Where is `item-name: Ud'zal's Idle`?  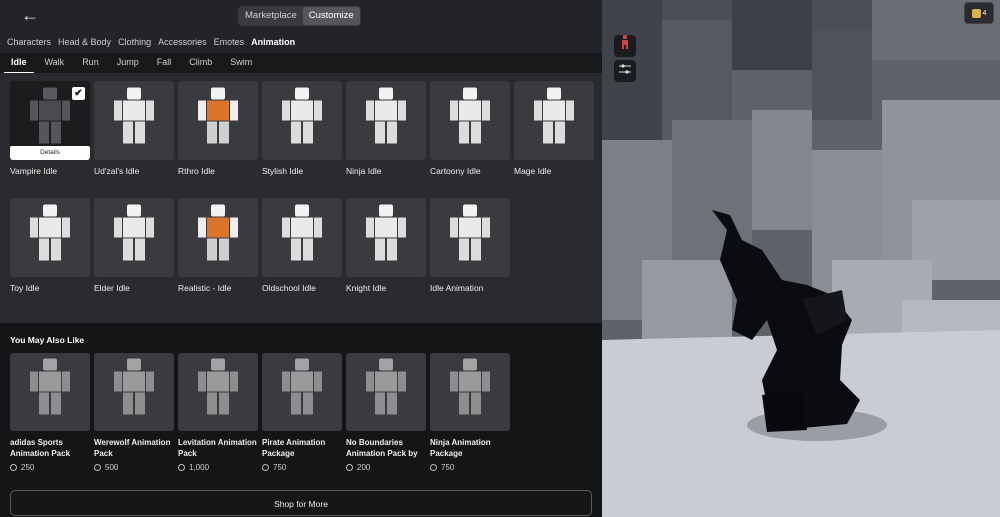 item-name: Ud'zal's Idle is located at coordinates (117, 171).